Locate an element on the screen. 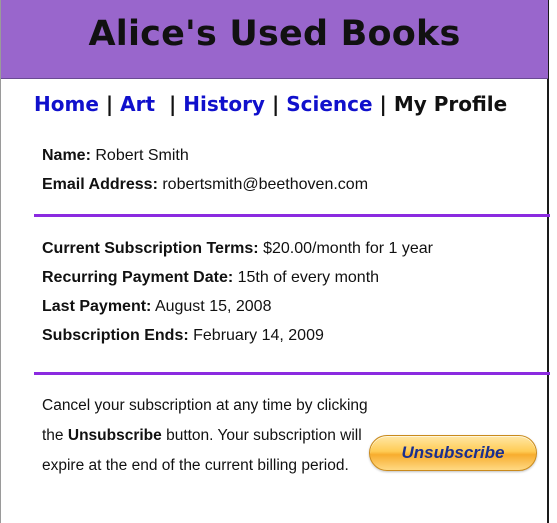  ends-label: Subscription Ends: is located at coordinates (115, 335).